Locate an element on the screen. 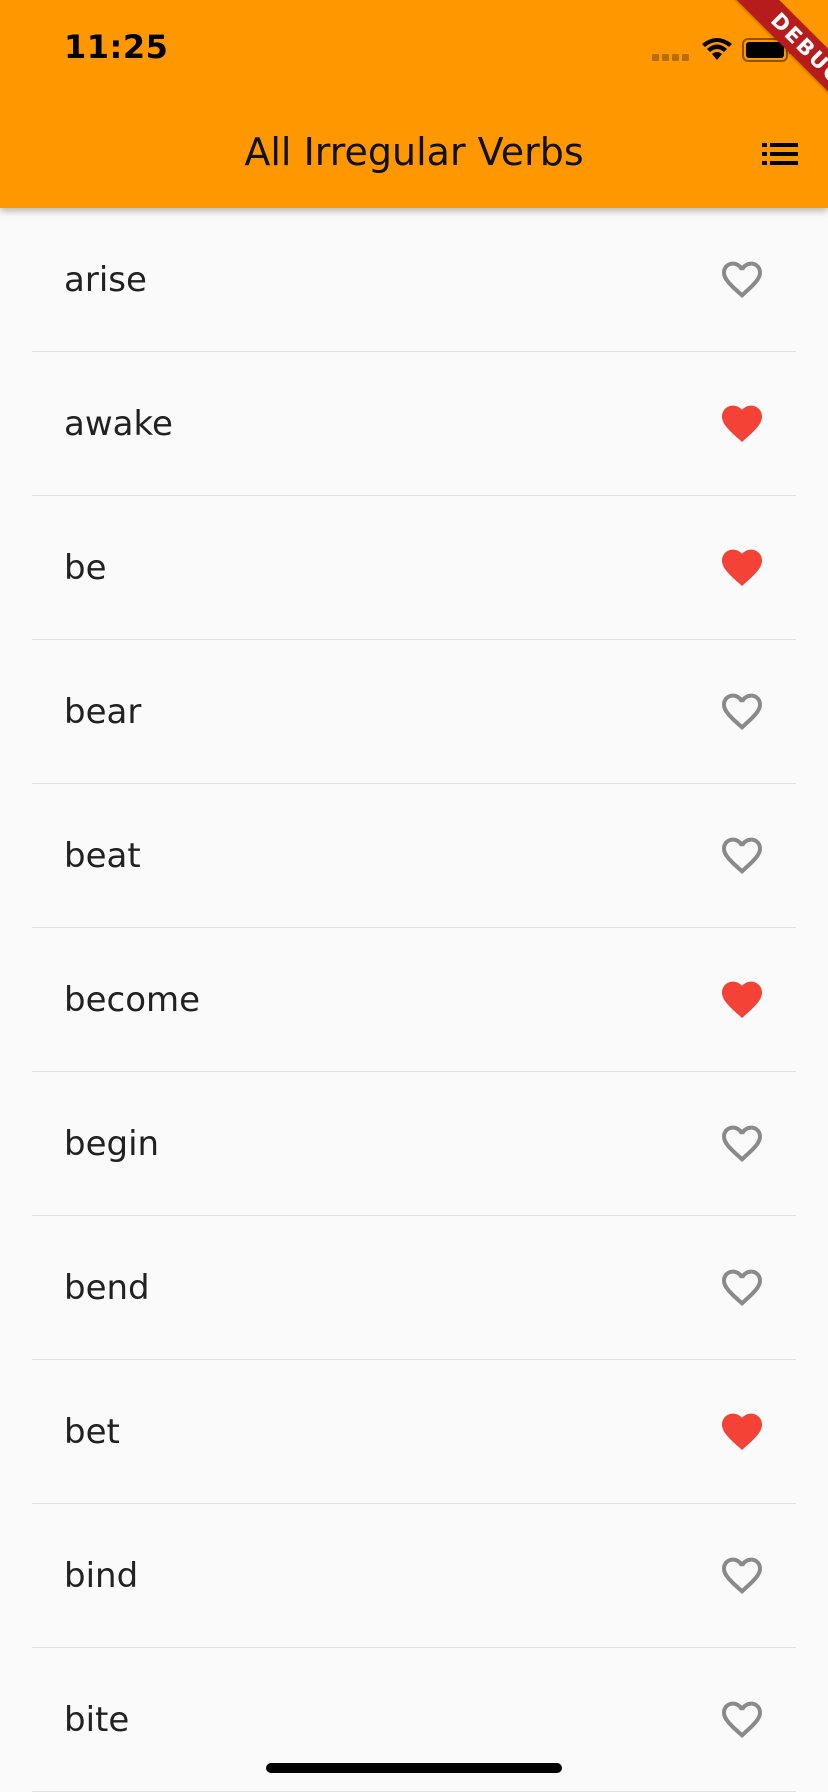 This screenshot has height=1792, width=828. verb-label: arise is located at coordinates (105, 279).